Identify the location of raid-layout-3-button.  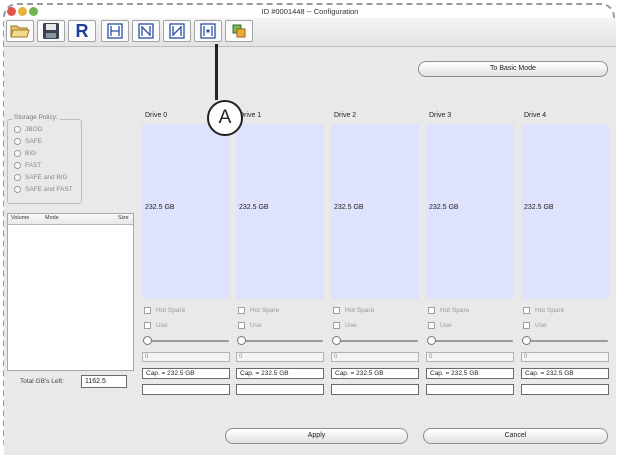
(177, 31).